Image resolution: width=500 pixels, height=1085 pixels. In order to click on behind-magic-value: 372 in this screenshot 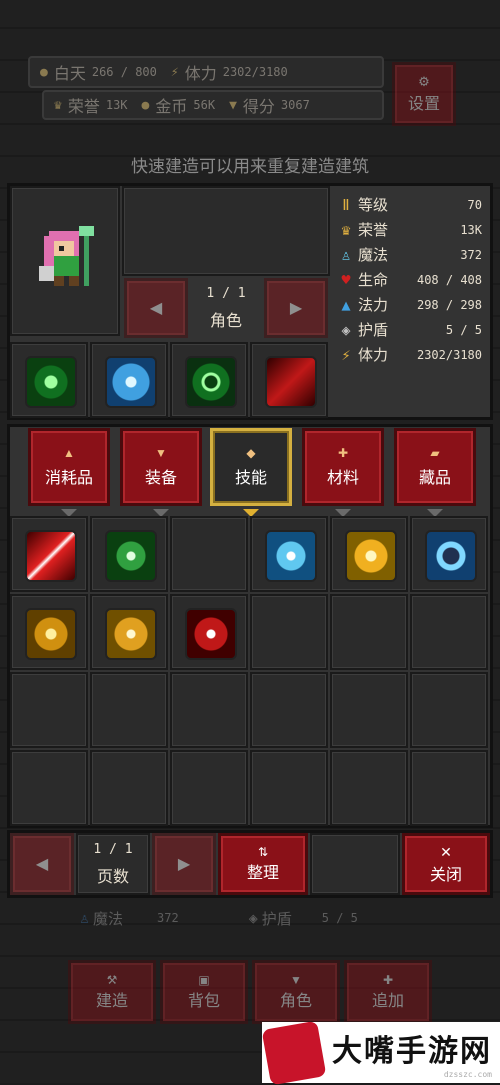, I will do `click(168, 918)`.